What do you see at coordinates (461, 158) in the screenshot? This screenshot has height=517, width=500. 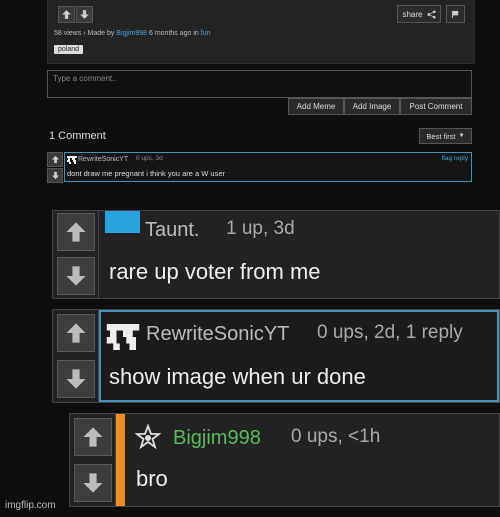 I see `reply-link: reply` at bounding box center [461, 158].